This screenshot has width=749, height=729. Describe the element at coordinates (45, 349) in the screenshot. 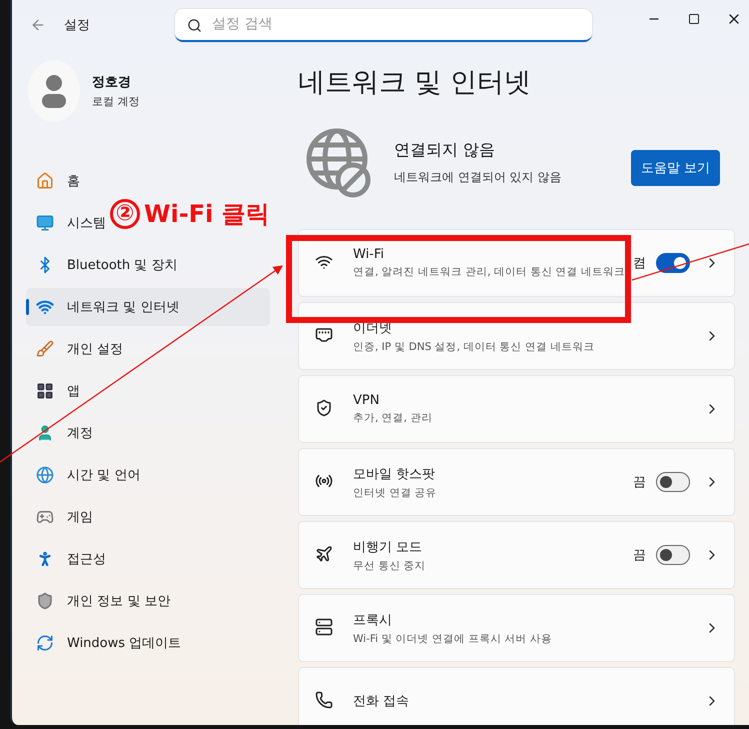

I see `brush-icon` at that location.